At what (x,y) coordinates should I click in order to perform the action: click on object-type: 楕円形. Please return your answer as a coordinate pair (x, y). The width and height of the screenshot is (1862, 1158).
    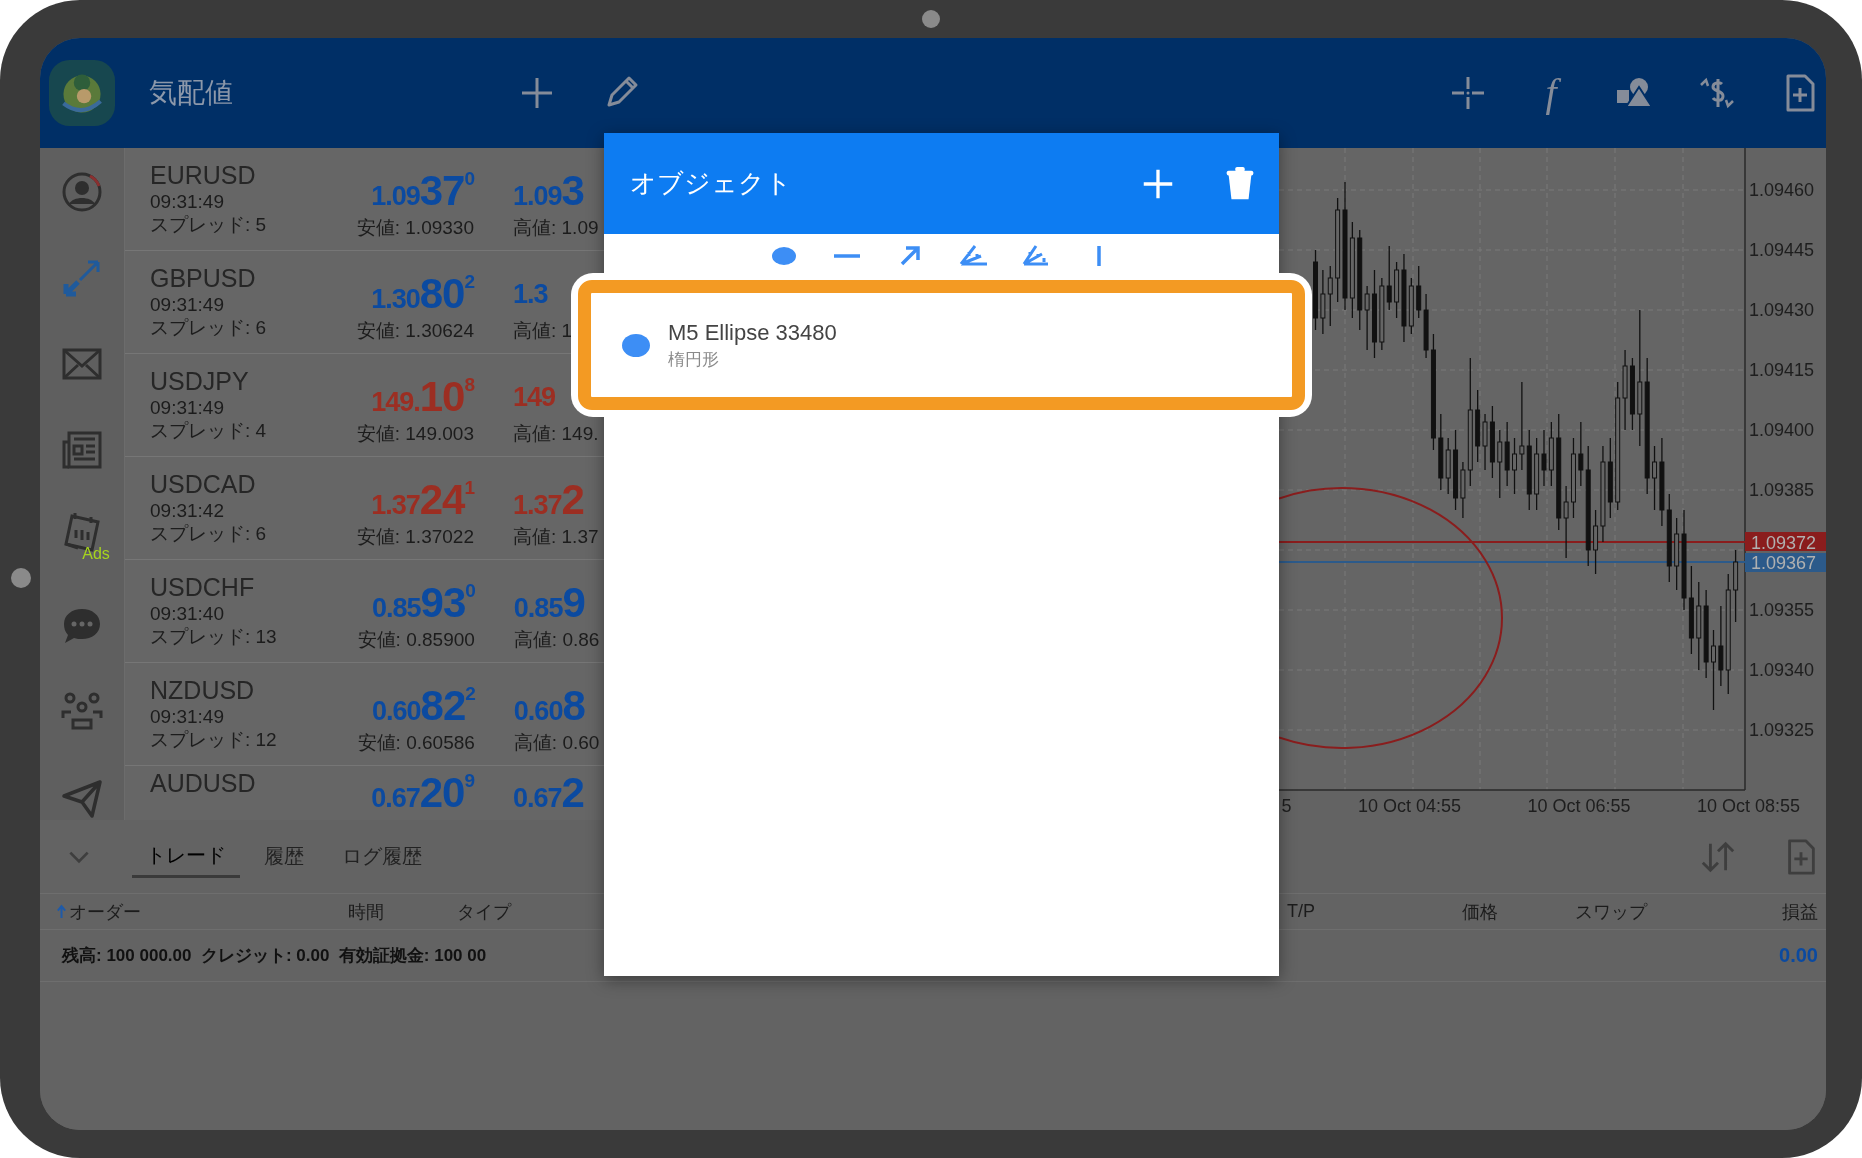
    Looking at the image, I should click on (694, 360).